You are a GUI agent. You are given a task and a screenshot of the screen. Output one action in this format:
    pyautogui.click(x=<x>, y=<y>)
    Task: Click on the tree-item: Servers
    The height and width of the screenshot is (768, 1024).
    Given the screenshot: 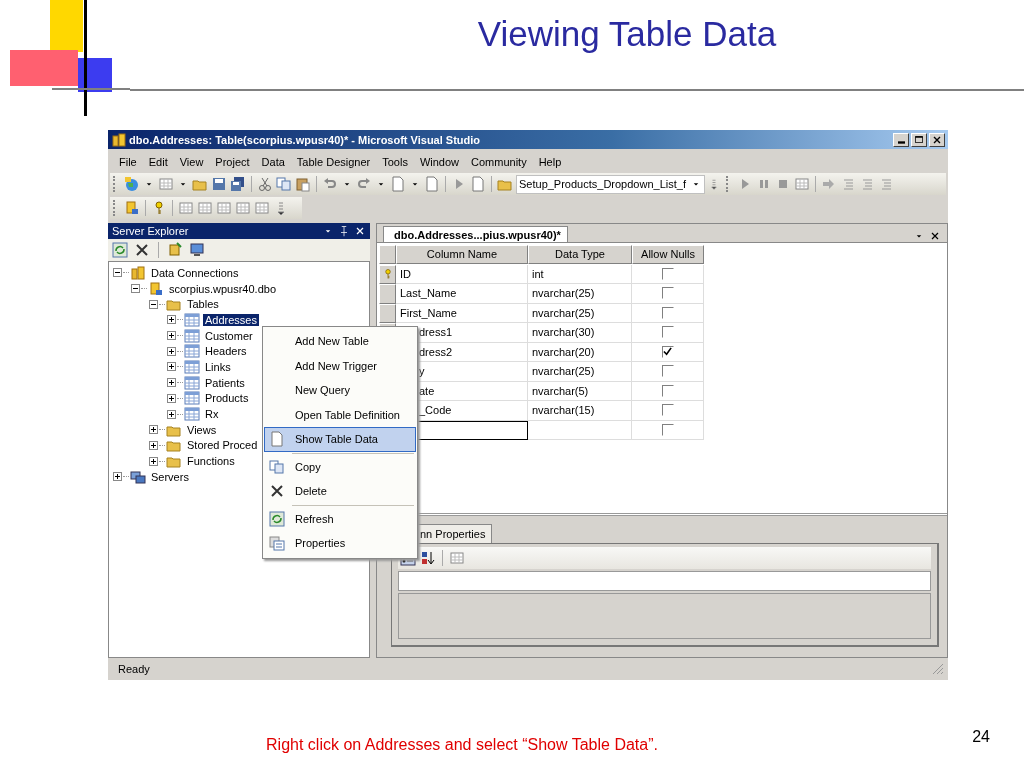 What is the action you would take?
    pyautogui.click(x=170, y=476)
    